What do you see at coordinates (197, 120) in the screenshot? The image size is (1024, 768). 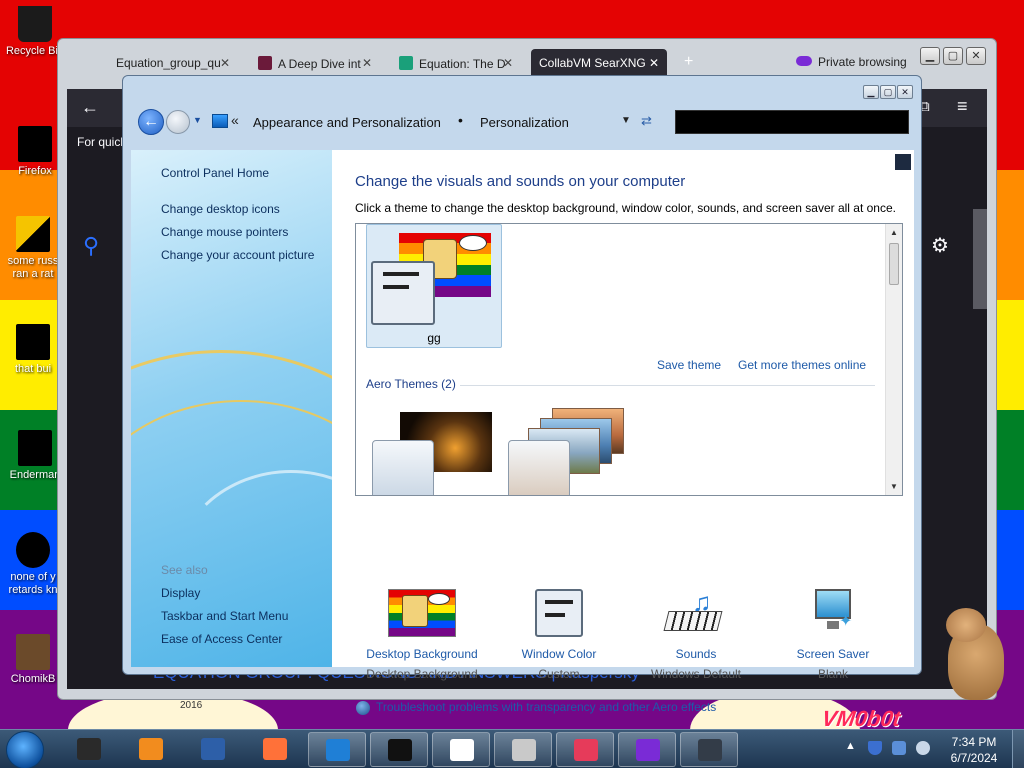 I see `recent-pages-icon: ▼` at bounding box center [197, 120].